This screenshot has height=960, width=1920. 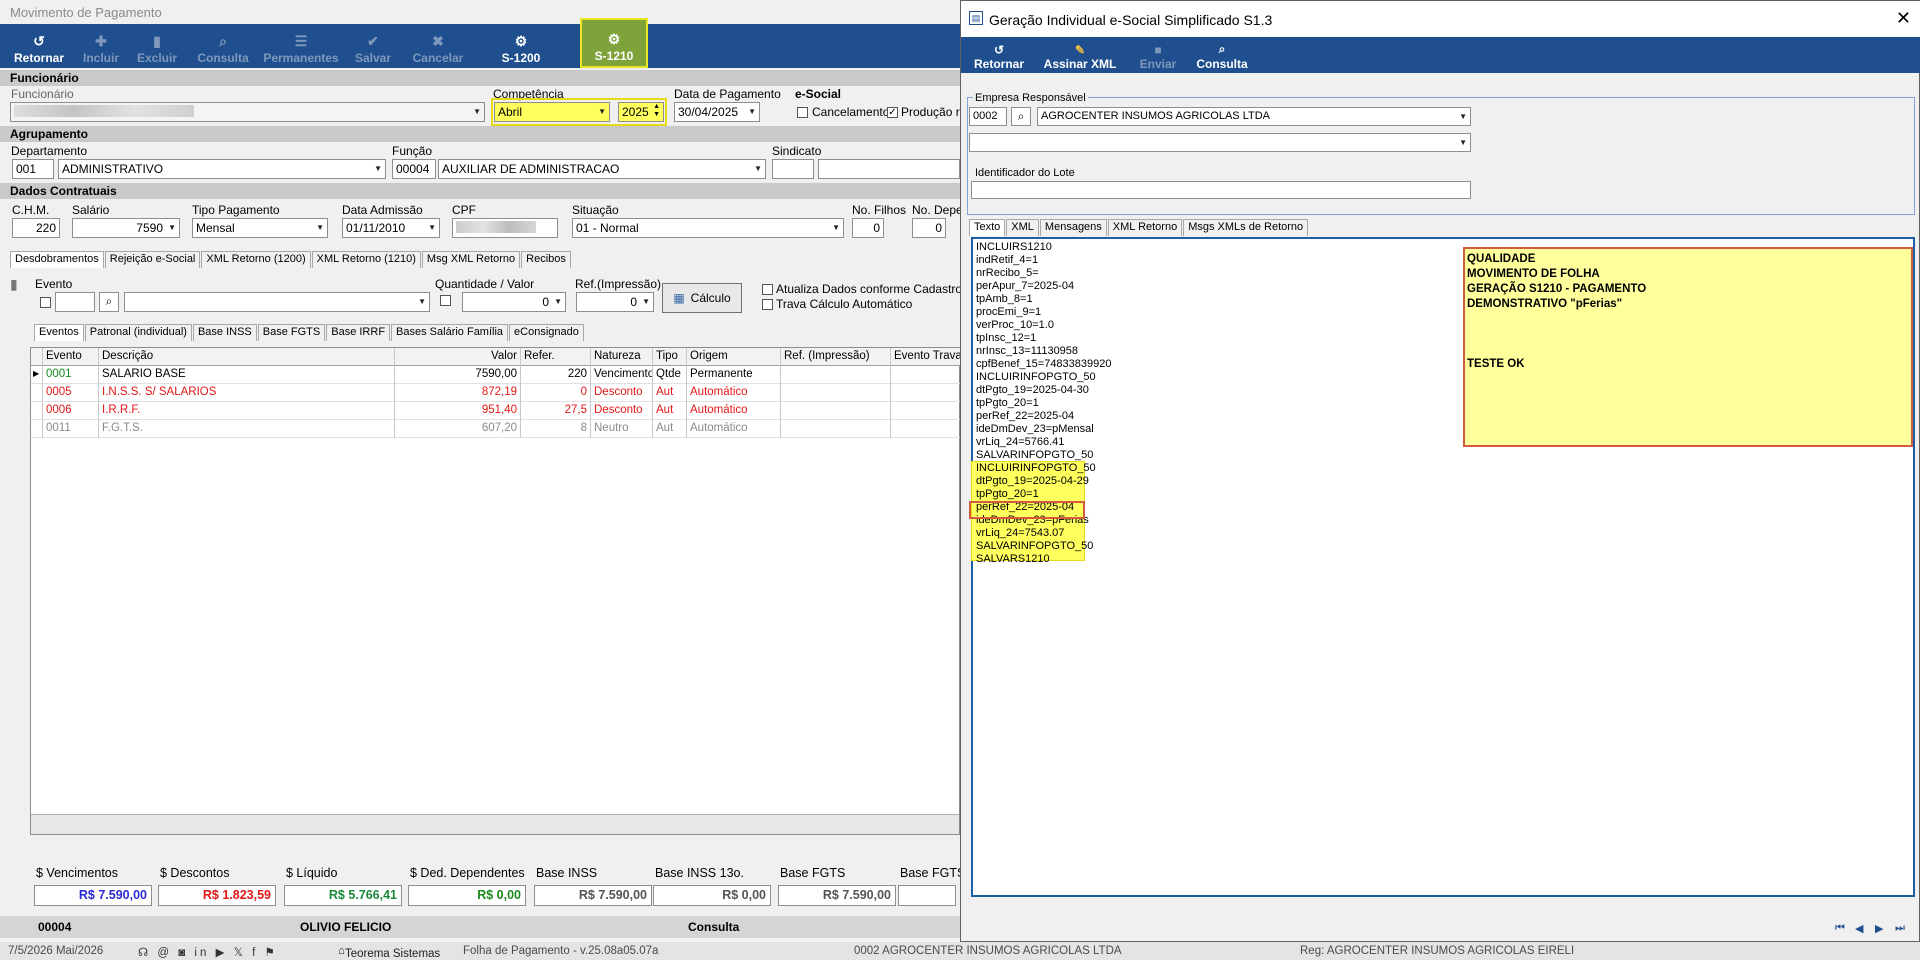 What do you see at coordinates (546, 332) in the screenshot?
I see `tab-econsignado: eConsignado` at bounding box center [546, 332].